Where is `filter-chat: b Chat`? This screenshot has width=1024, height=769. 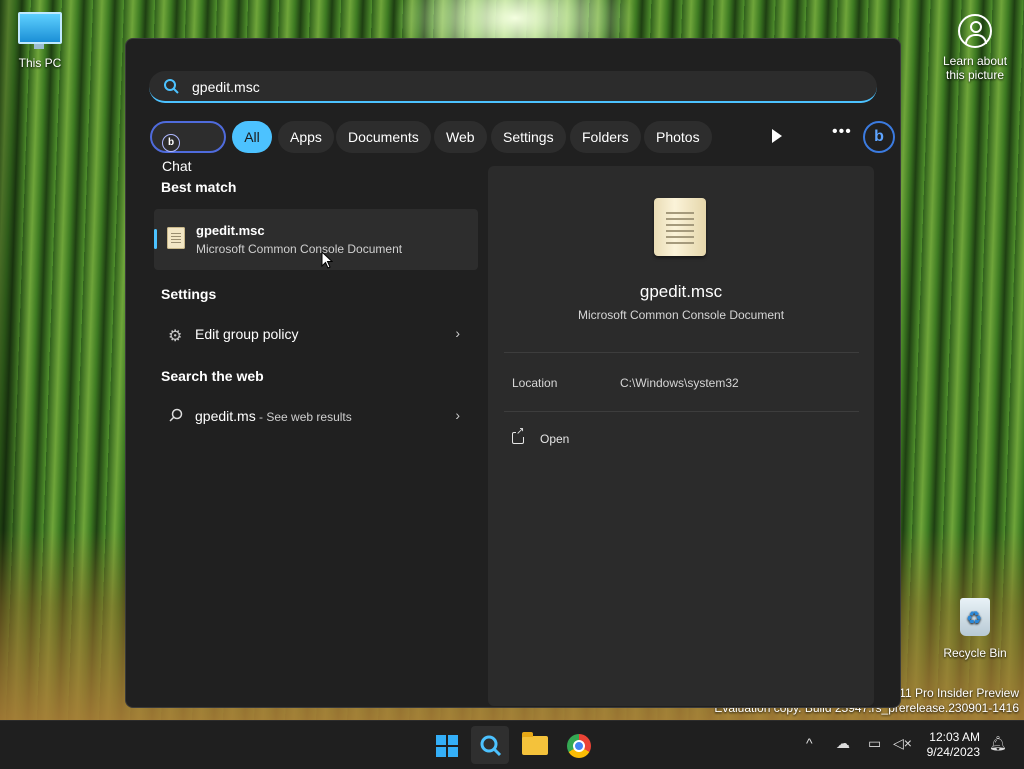
filter-chat: b Chat is located at coordinates (188, 147).